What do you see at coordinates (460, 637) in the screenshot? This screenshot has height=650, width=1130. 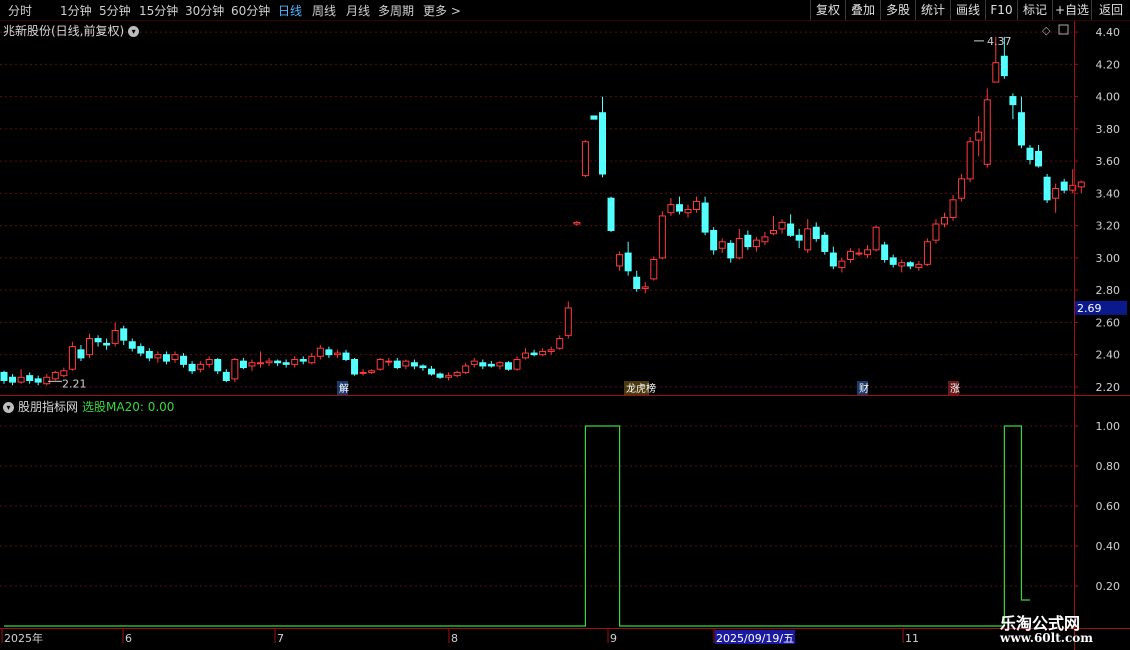 I see `date-axis: 2025年 6 7 8 9 2025/09/19/五 11` at bounding box center [460, 637].